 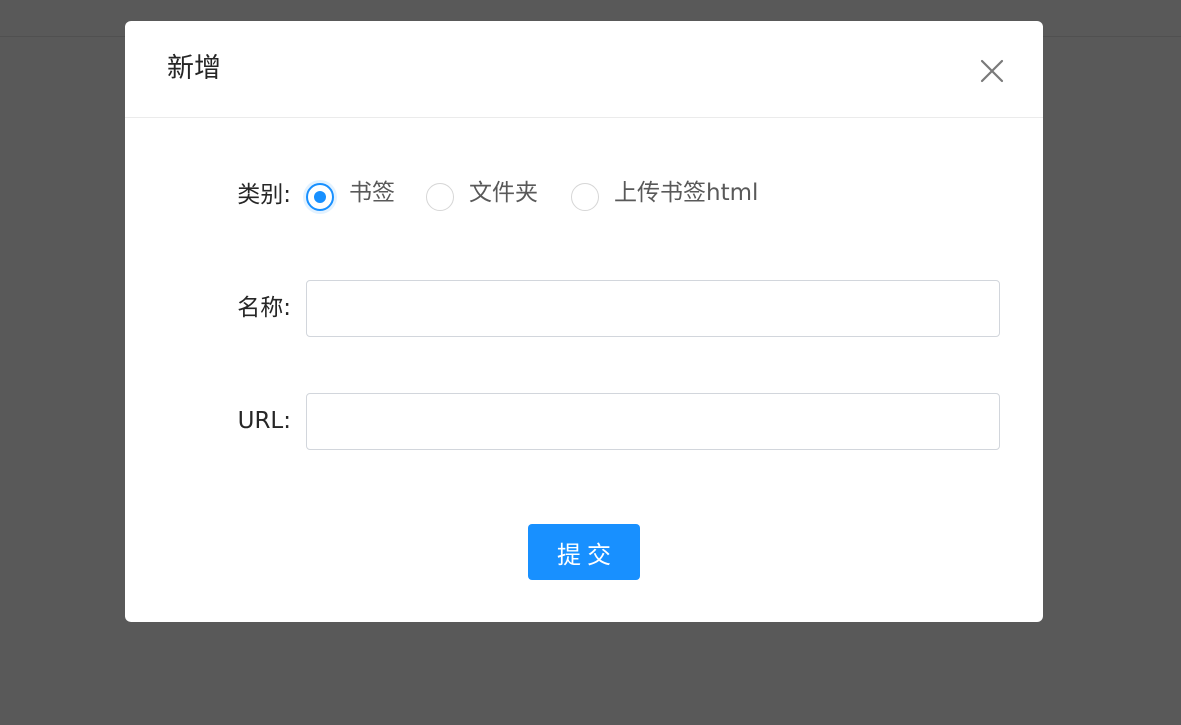 I want to click on name-row: 名称:, so click(x=584, y=308).